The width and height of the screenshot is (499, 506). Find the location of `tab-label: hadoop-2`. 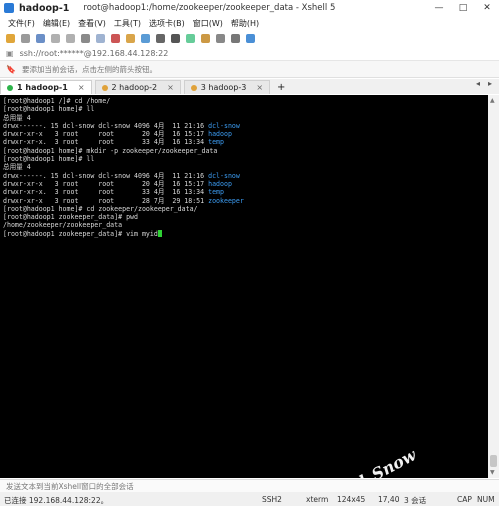

tab-label: hadoop-2 is located at coordinates (138, 87).